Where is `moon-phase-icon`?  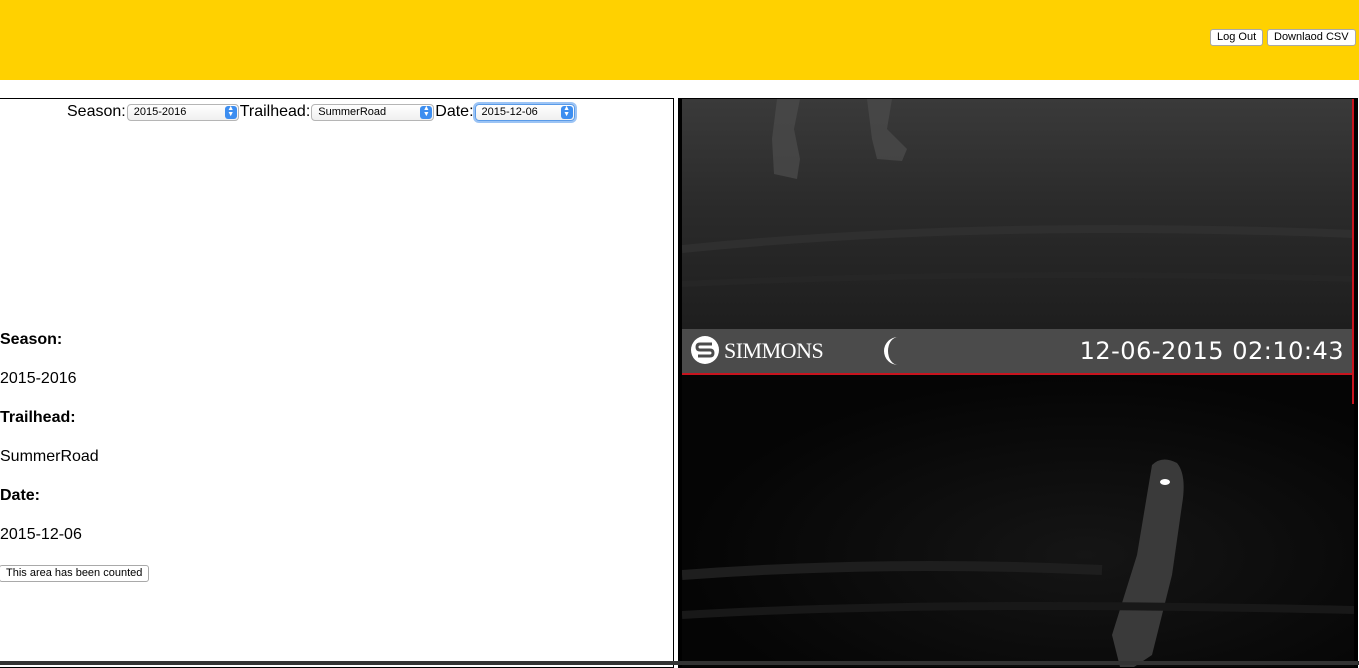 moon-phase-icon is located at coordinates (891, 351).